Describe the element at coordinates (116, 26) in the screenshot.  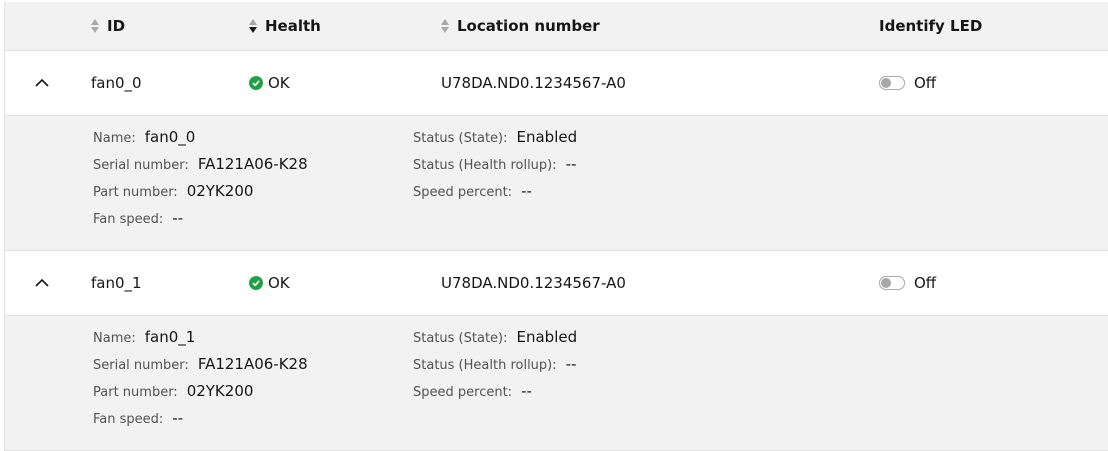
I see `column-header-id-label: ID` at that location.